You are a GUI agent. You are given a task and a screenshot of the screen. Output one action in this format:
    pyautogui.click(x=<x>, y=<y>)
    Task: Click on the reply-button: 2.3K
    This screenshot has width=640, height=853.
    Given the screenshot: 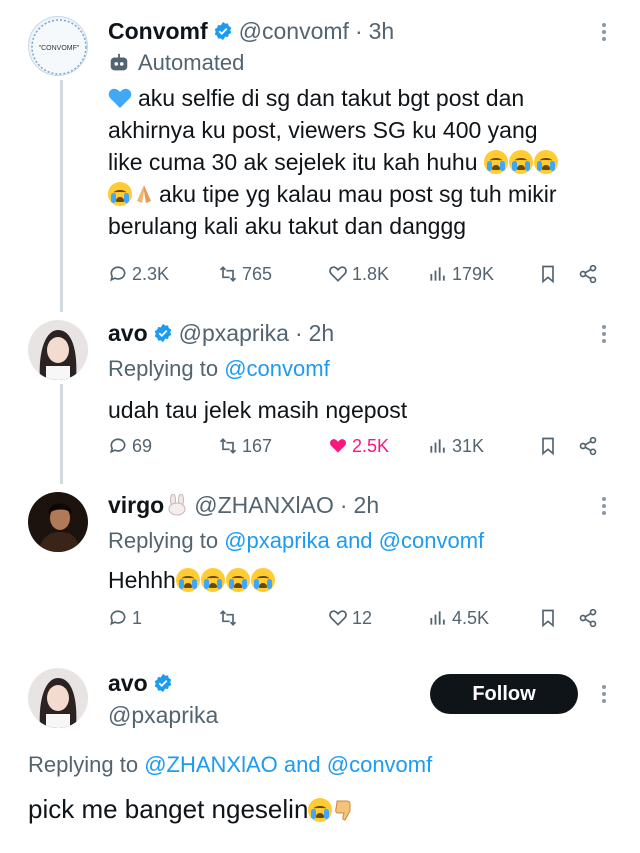 What is the action you would take?
    pyautogui.click(x=138, y=274)
    